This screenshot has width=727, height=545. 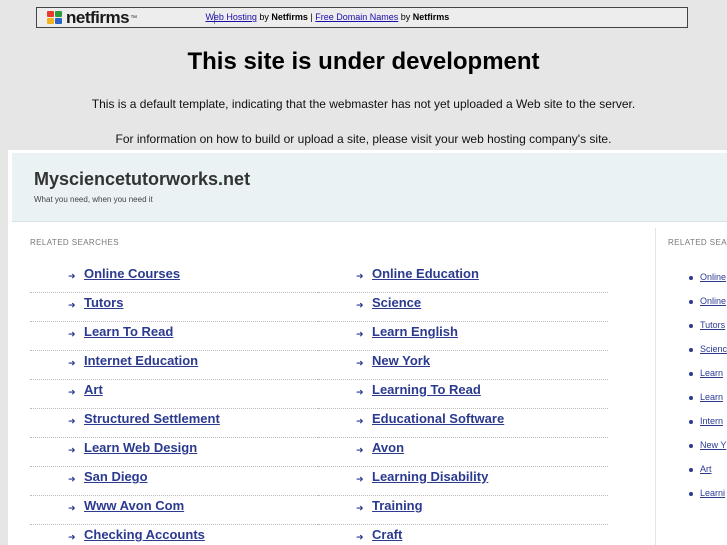 What do you see at coordinates (711, 421) in the screenshot?
I see `side-search-link: Intern` at bounding box center [711, 421].